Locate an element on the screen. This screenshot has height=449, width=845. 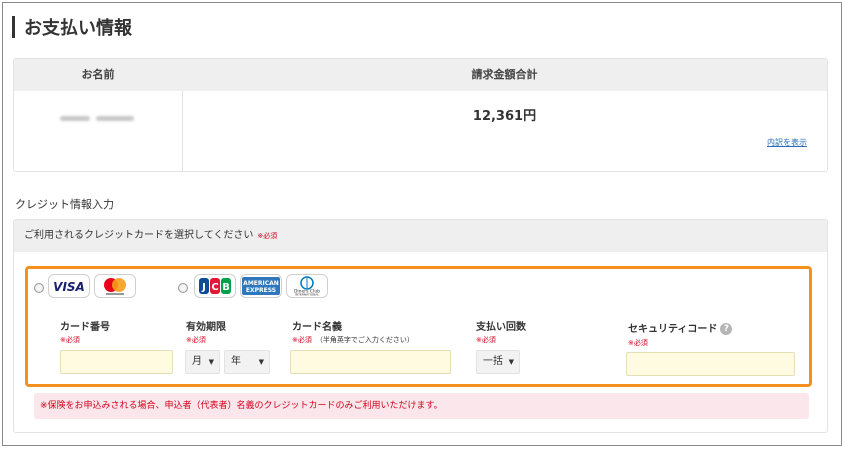
svg-text: VISA is located at coordinates (69, 286).